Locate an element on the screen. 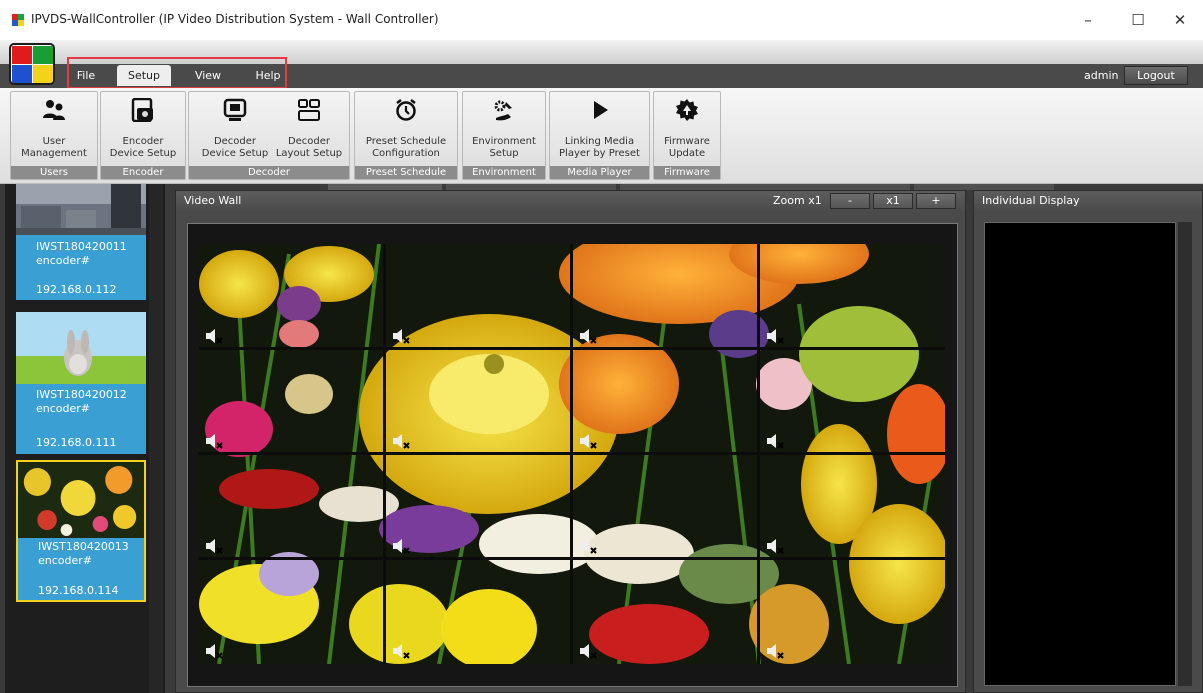 The width and height of the screenshot is (1203, 693). decoder-monitor-icon is located at coordinates (235, 109).